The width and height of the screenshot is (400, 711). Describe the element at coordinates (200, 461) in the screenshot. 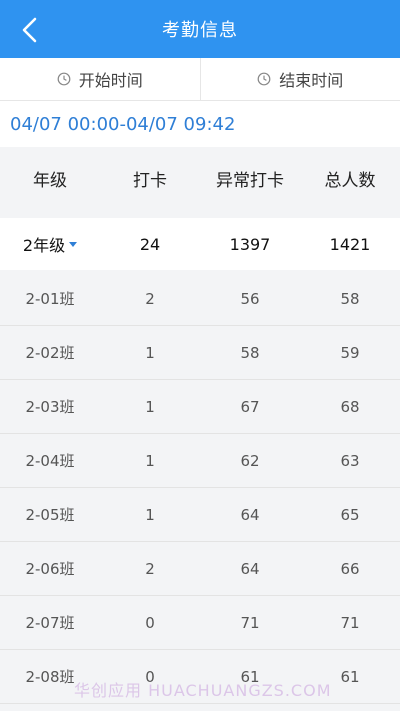

I see `table-row: 2-04班 1 62 63` at that location.